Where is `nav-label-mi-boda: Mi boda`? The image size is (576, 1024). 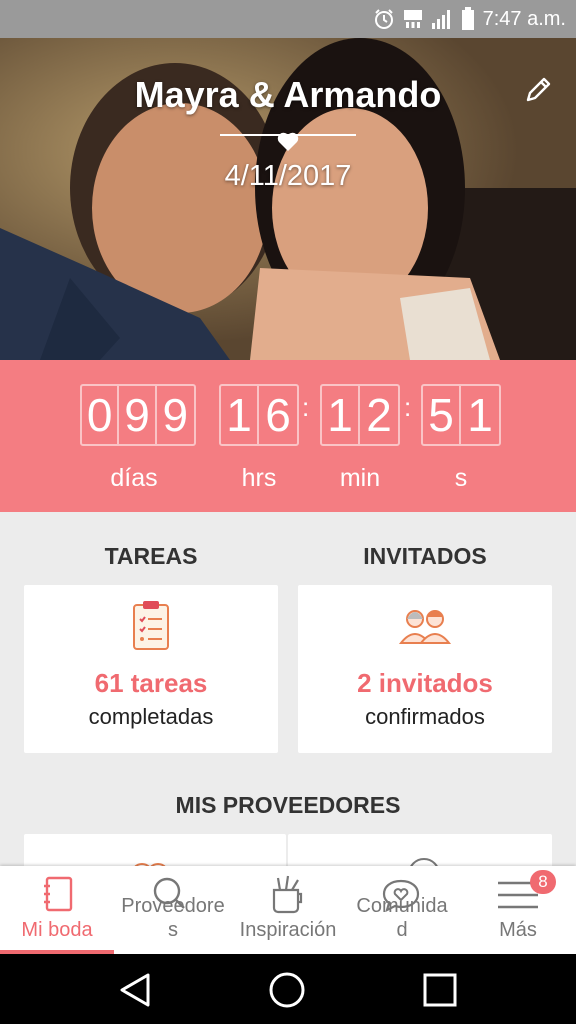 nav-label-mi-boda: Mi boda is located at coordinates (57, 930).